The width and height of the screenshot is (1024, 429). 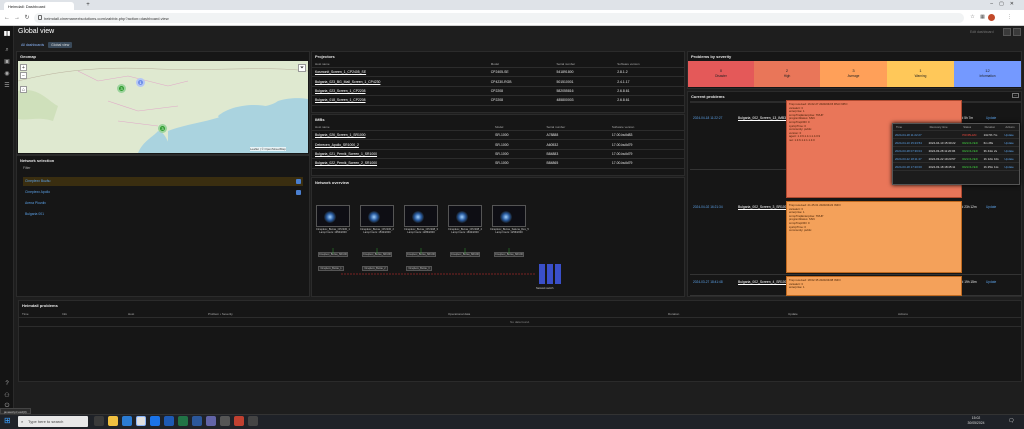 What do you see at coordinates (708, 282) in the screenshot?
I see `problem-time: 2024-03-27 18:41:48` at bounding box center [708, 282].